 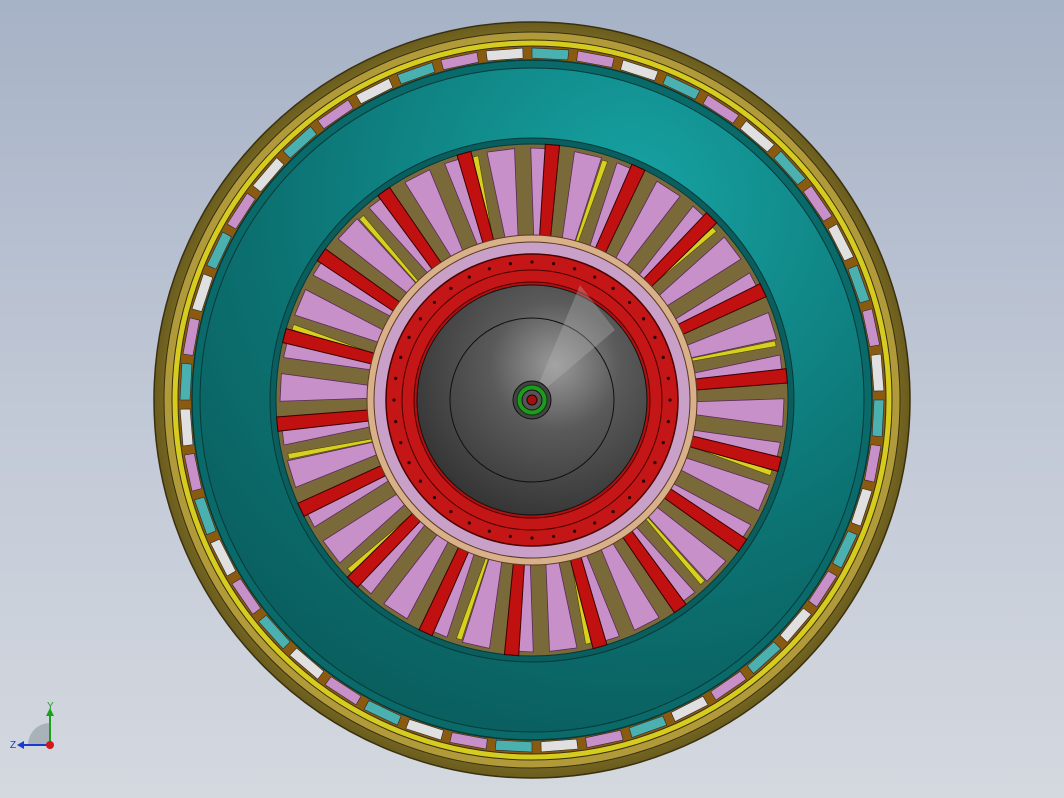 I want to click on shaft-core, so click(x=532, y=400).